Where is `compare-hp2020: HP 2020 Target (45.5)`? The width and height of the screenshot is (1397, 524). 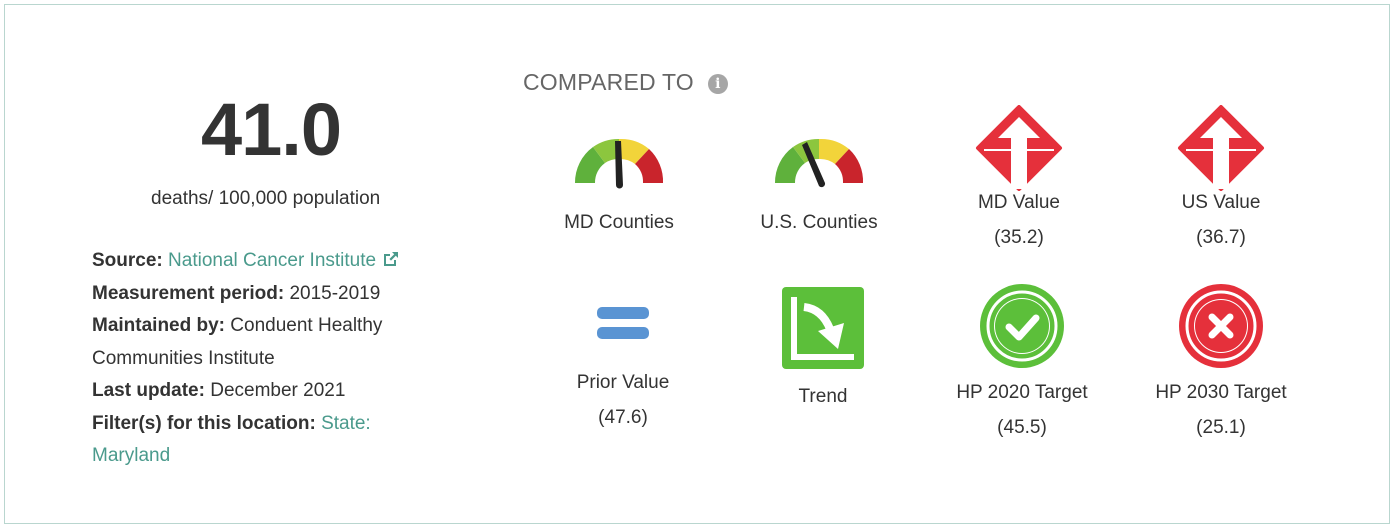
compare-hp2020: HP 2020 Target (45.5) is located at coordinates (1022, 361).